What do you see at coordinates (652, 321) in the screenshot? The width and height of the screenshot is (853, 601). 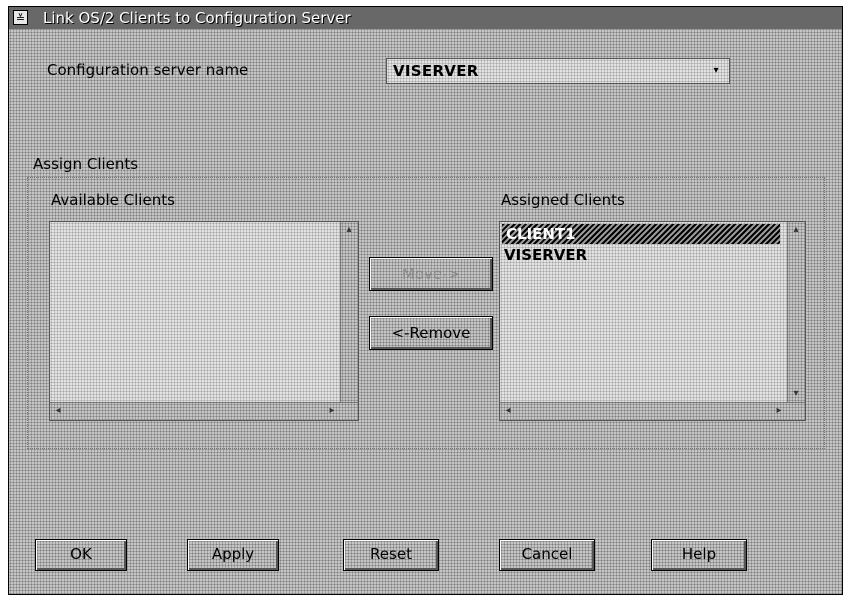 I see `assigned-clients-listbox: CLIENT1 VISERVER ▴ ▾ ◂ ▸` at bounding box center [652, 321].